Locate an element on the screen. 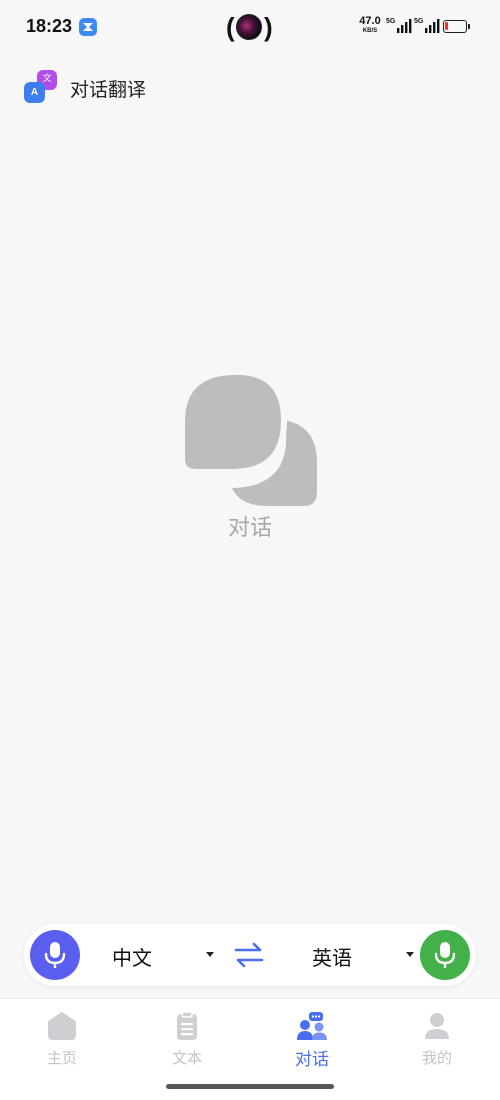  battery-level is located at coordinates (446, 26).